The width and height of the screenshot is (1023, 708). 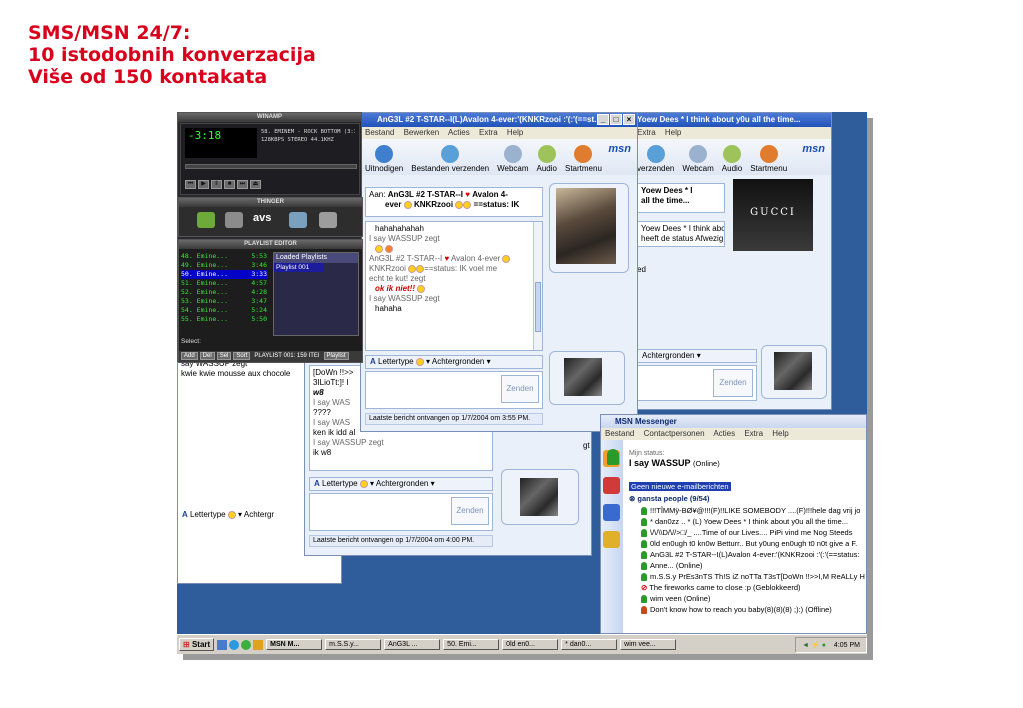 I want to click on volume-icon: ◄, so click(x=805, y=645).